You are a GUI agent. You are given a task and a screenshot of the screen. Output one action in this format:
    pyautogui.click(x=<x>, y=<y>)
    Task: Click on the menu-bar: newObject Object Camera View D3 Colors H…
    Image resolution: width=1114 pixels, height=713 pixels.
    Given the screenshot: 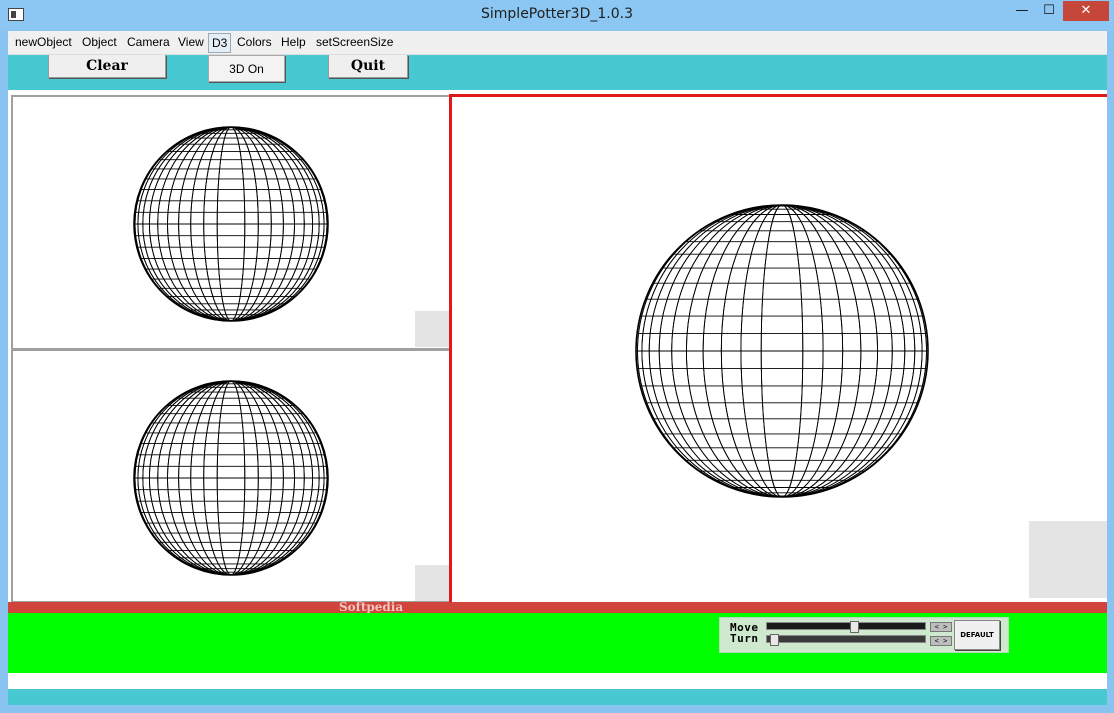 What is the action you would take?
    pyautogui.click(x=557, y=43)
    